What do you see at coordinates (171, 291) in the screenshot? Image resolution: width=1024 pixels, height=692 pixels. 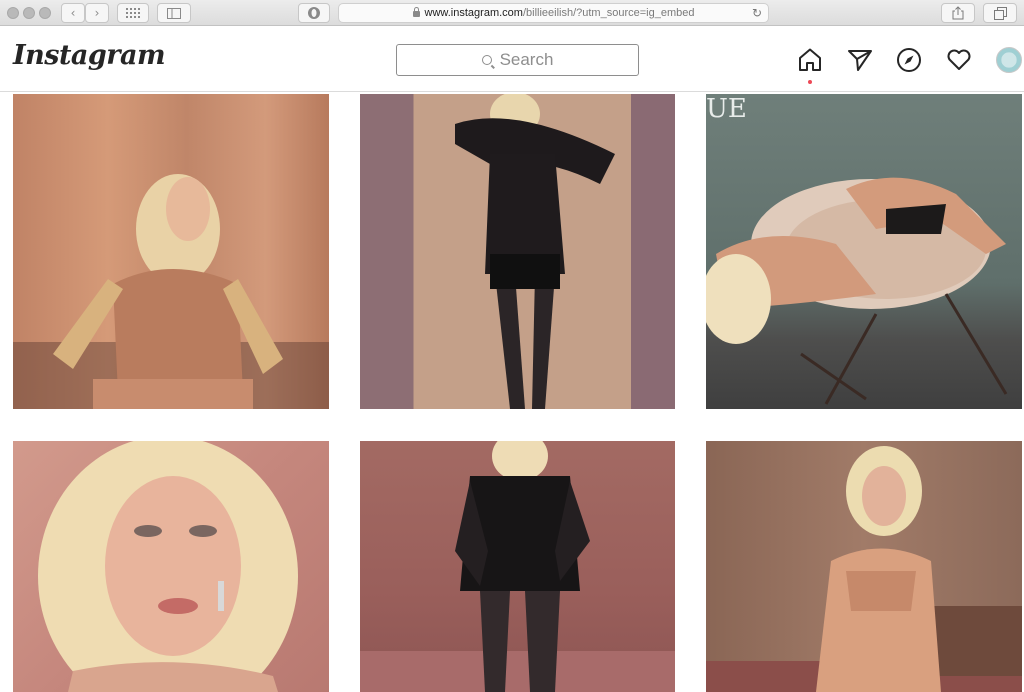 I see `post-1-figure` at bounding box center [171, 291].